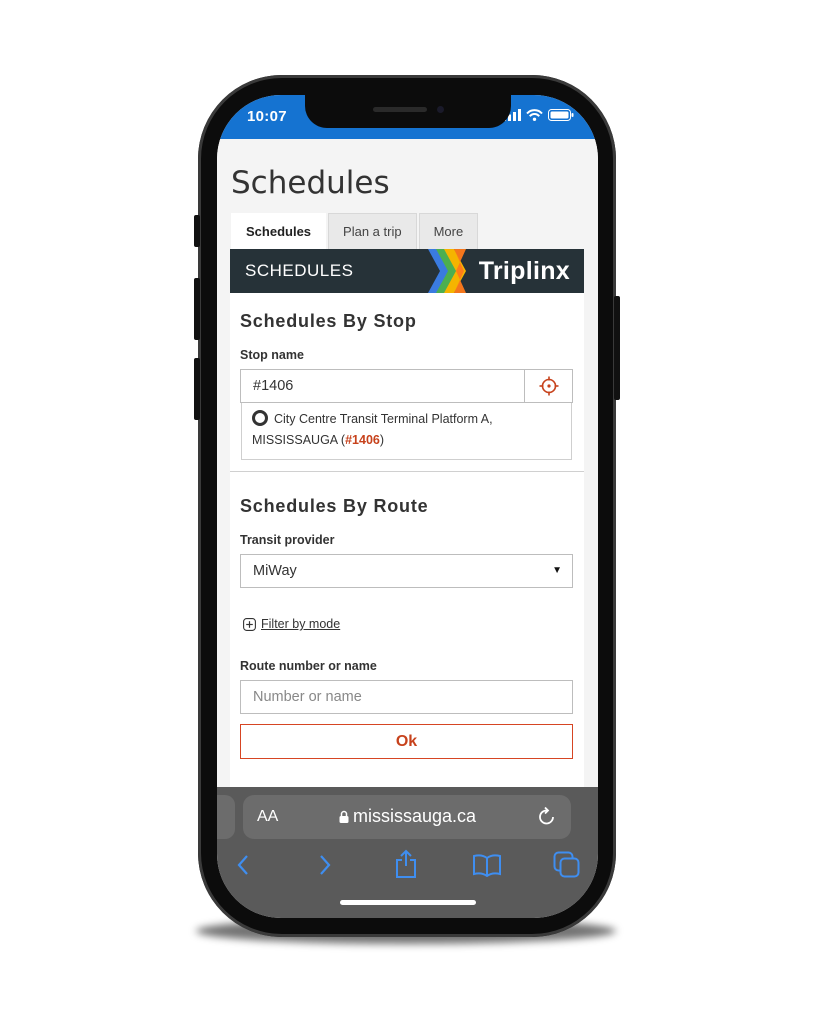 The width and height of the screenshot is (814, 1024). I want to click on status-time: 10:07, so click(267, 116).